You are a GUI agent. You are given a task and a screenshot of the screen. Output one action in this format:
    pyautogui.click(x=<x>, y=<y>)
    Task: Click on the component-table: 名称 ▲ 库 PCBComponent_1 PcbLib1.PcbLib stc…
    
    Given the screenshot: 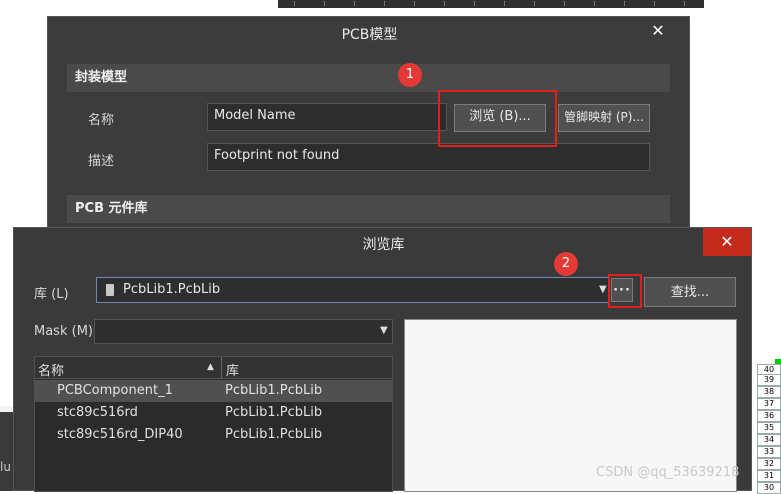 What is the action you would take?
    pyautogui.click(x=213, y=424)
    